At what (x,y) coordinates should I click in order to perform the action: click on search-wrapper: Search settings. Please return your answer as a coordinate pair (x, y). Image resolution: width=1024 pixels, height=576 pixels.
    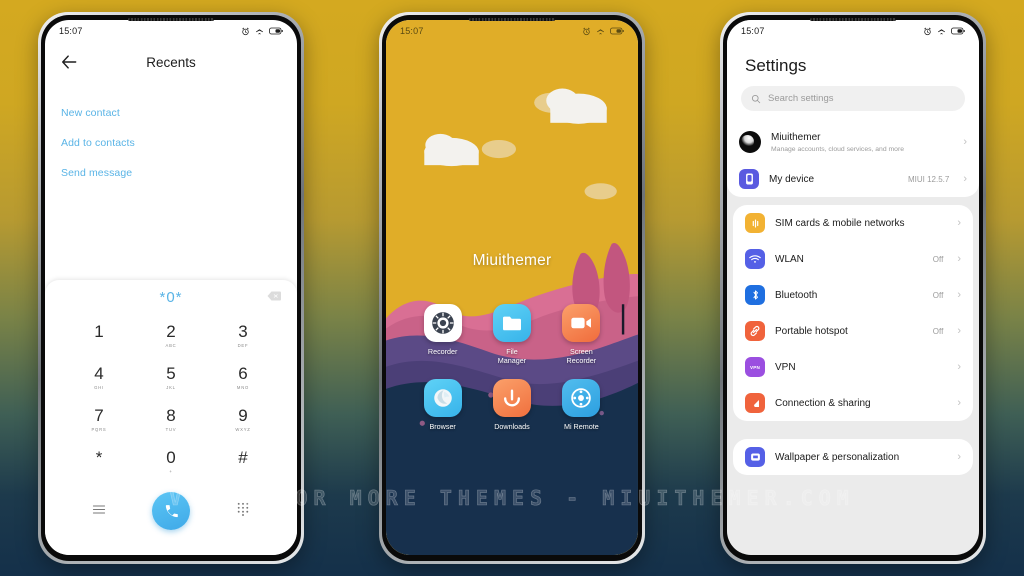
    Looking at the image, I should click on (853, 104).